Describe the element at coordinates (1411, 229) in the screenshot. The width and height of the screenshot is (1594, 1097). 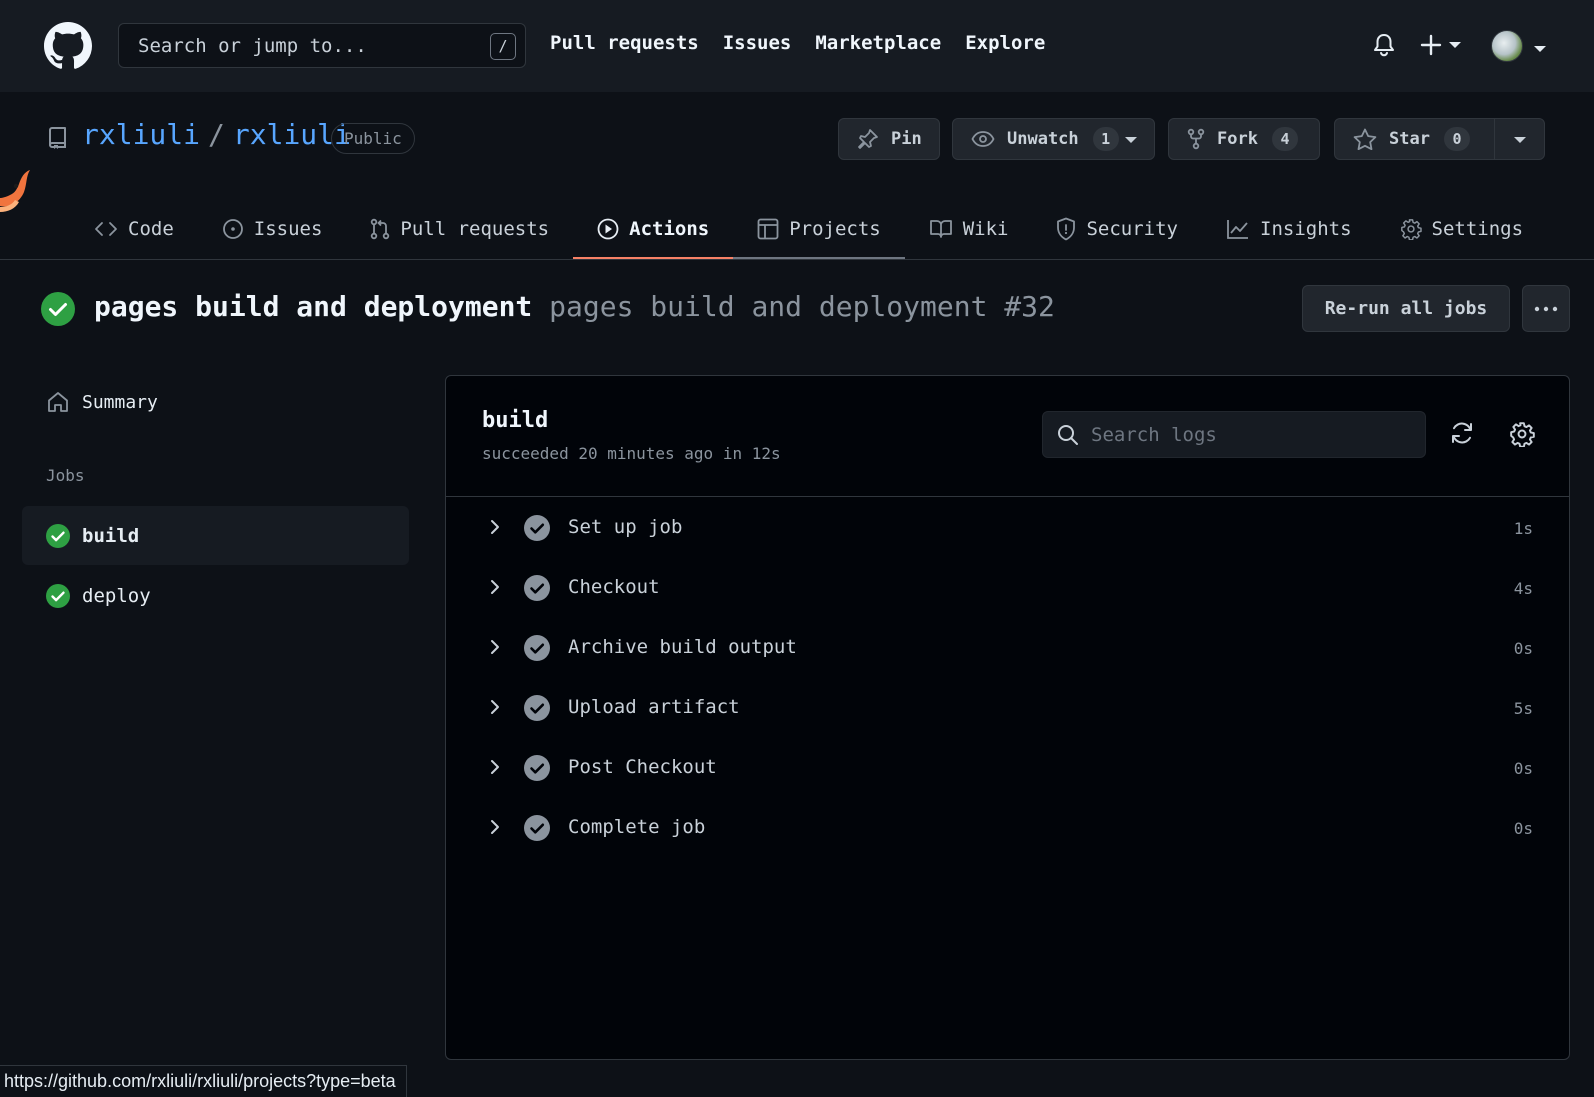
I see `gear-icon` at that location.